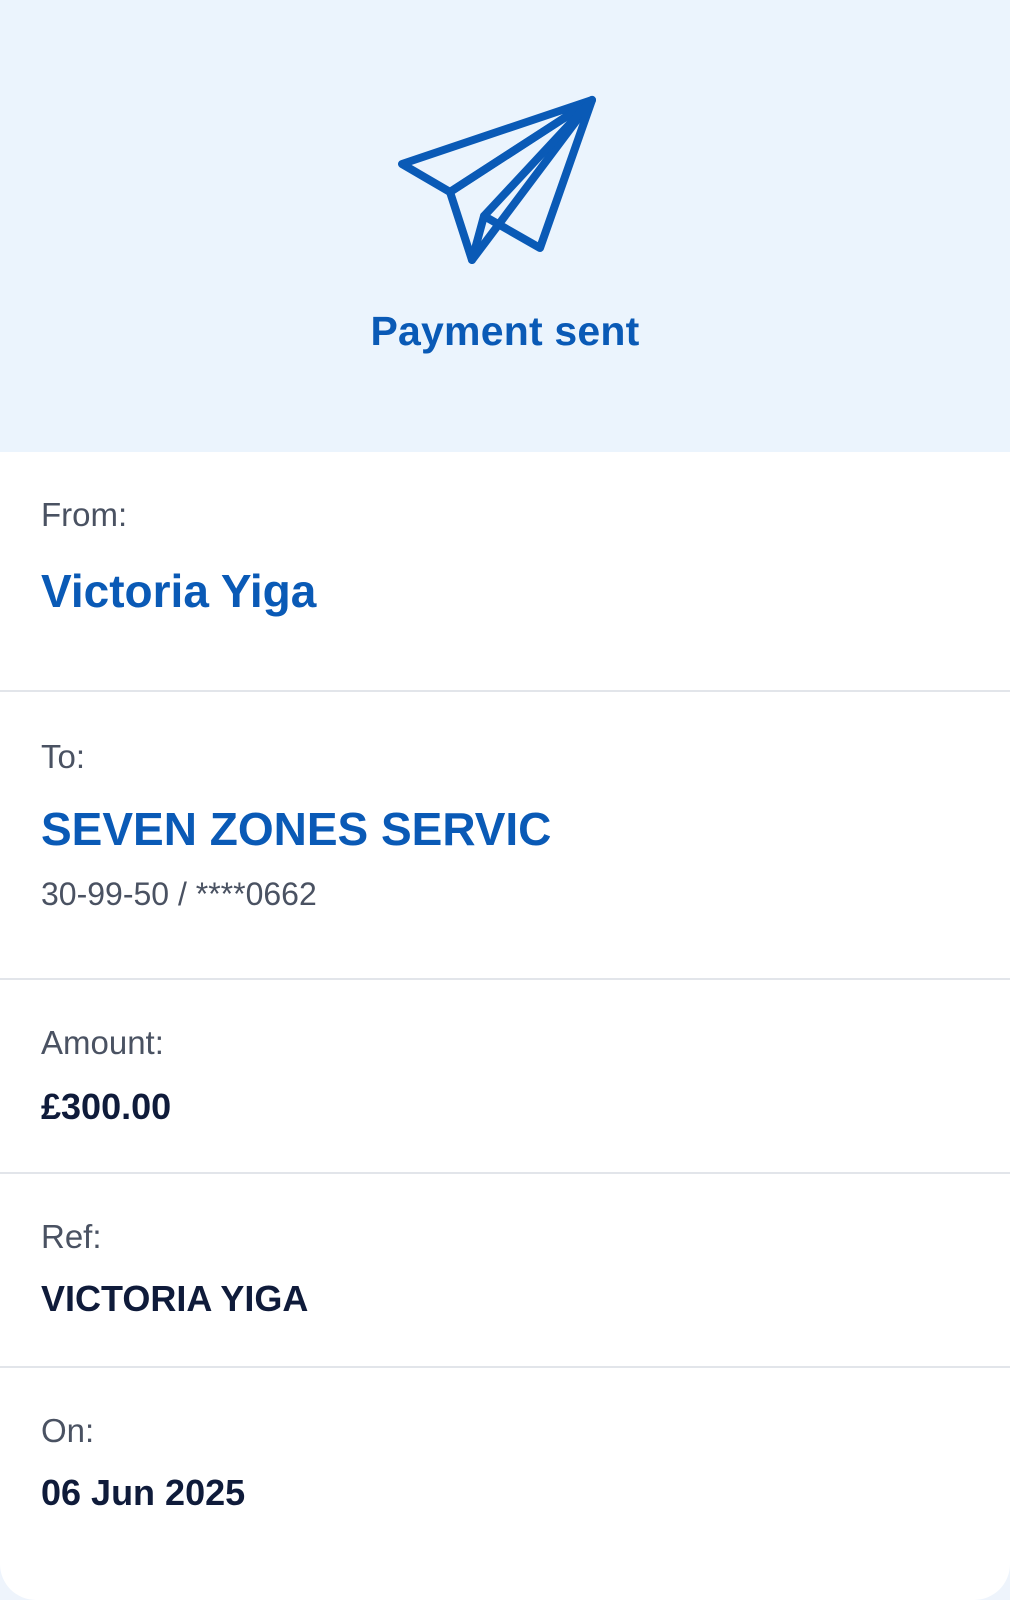 This screenshot has height=1600, width=1010. What do you see at coordinates (84, 514) in the screenshot?
I see `from-label: From:` at bounding box center [84, 514].